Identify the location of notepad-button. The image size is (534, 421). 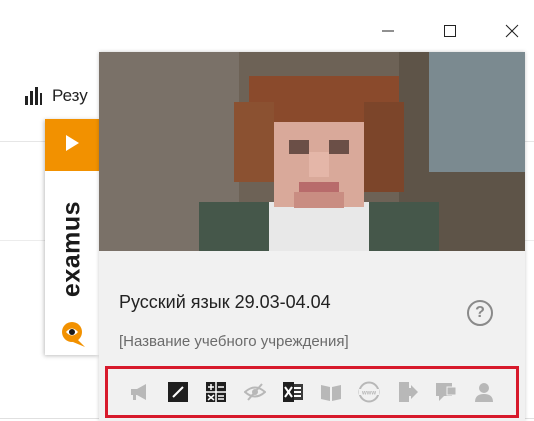
(178, 392).